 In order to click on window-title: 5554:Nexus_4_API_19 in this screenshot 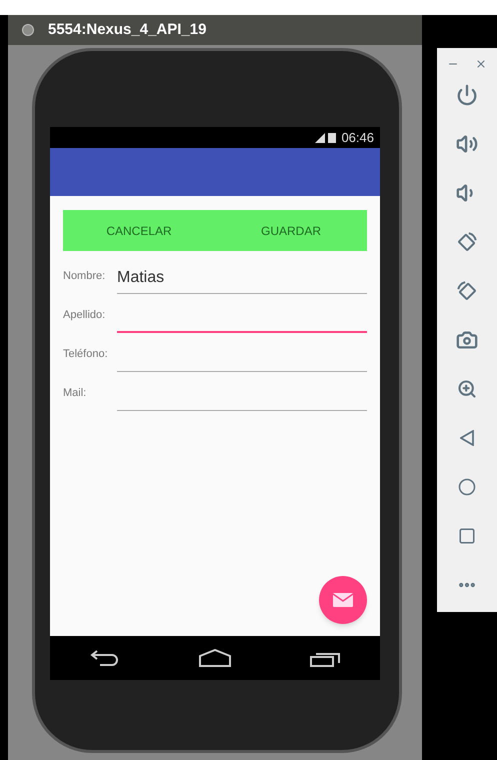, I will do `click(127, 30)`.